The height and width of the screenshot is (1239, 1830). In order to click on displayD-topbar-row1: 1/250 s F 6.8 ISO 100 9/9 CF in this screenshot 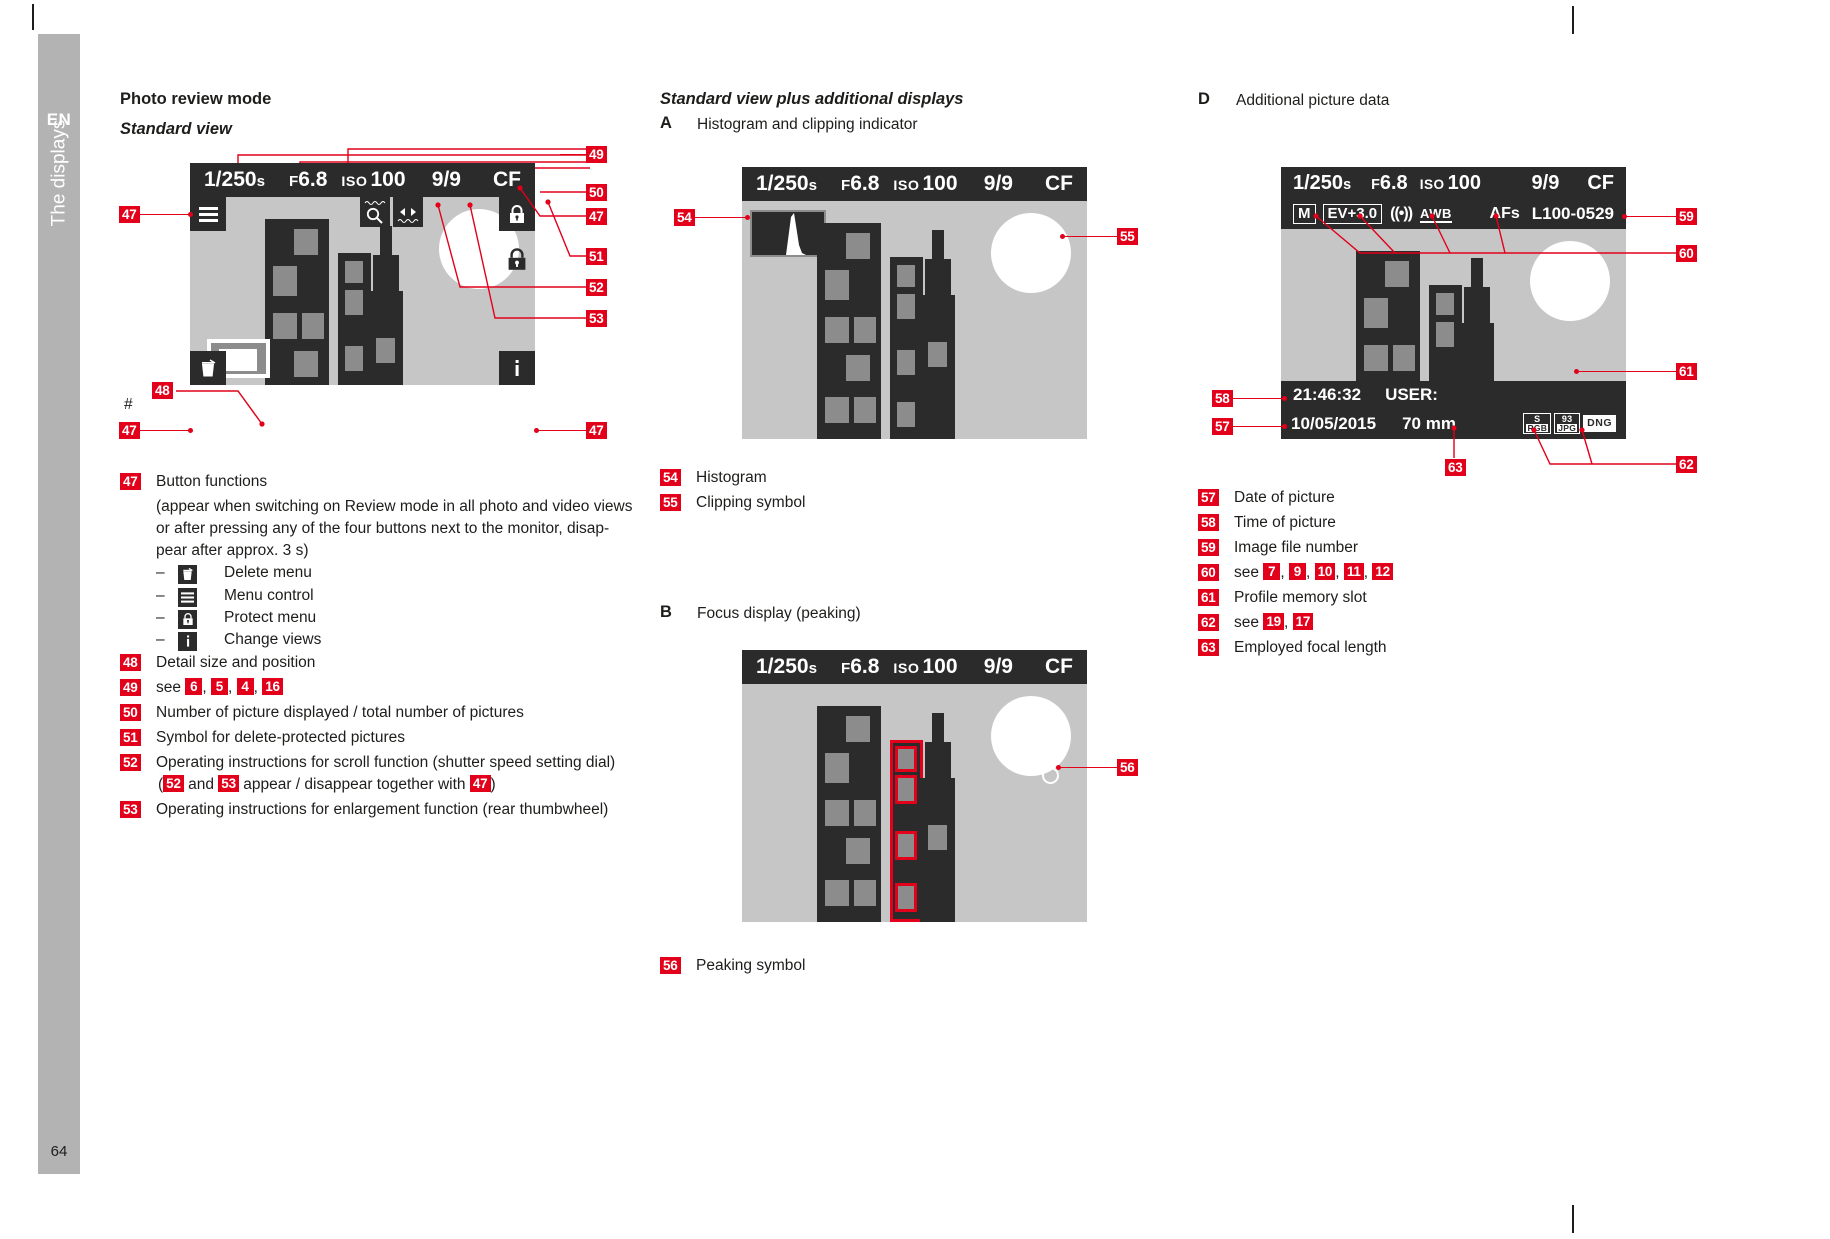, I will do `click(1453, 183)`.